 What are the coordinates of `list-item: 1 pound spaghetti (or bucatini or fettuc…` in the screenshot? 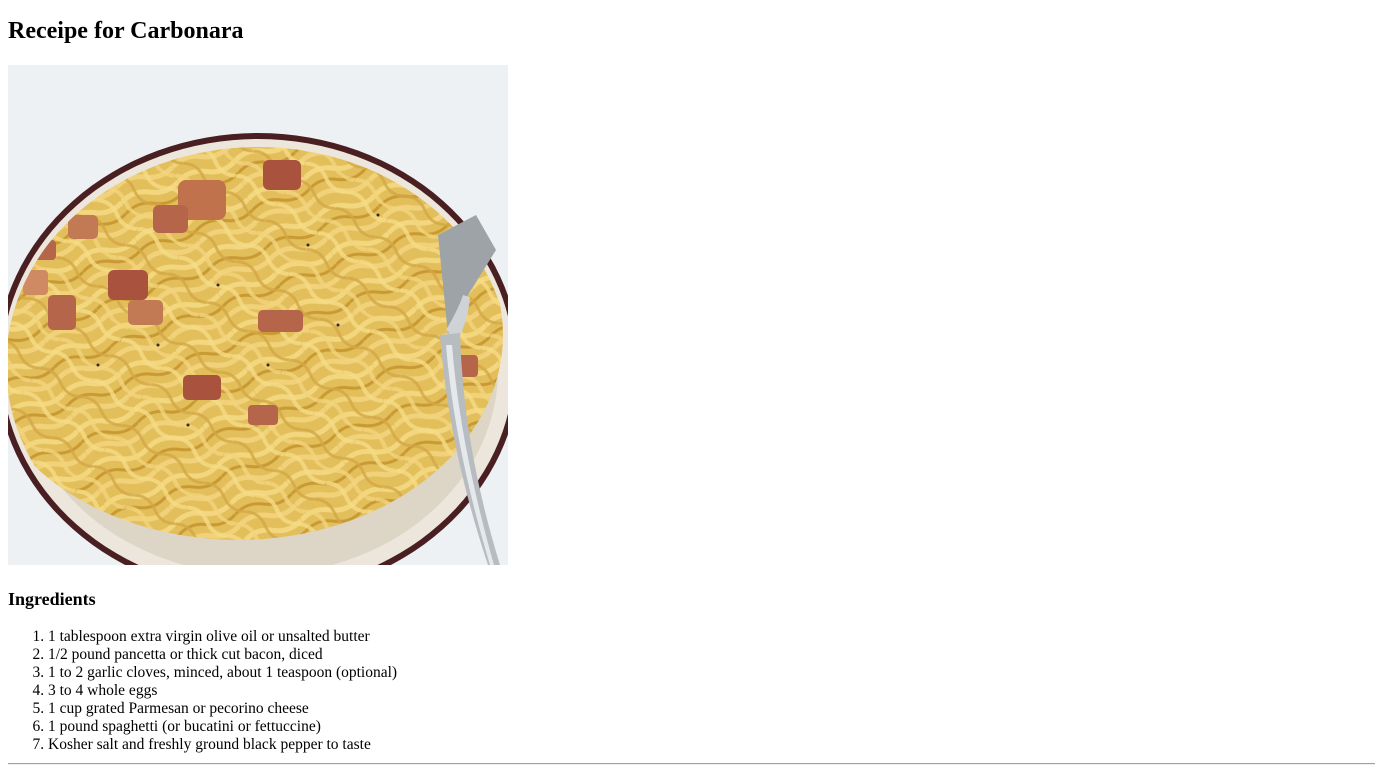 It's located at (222, 727).